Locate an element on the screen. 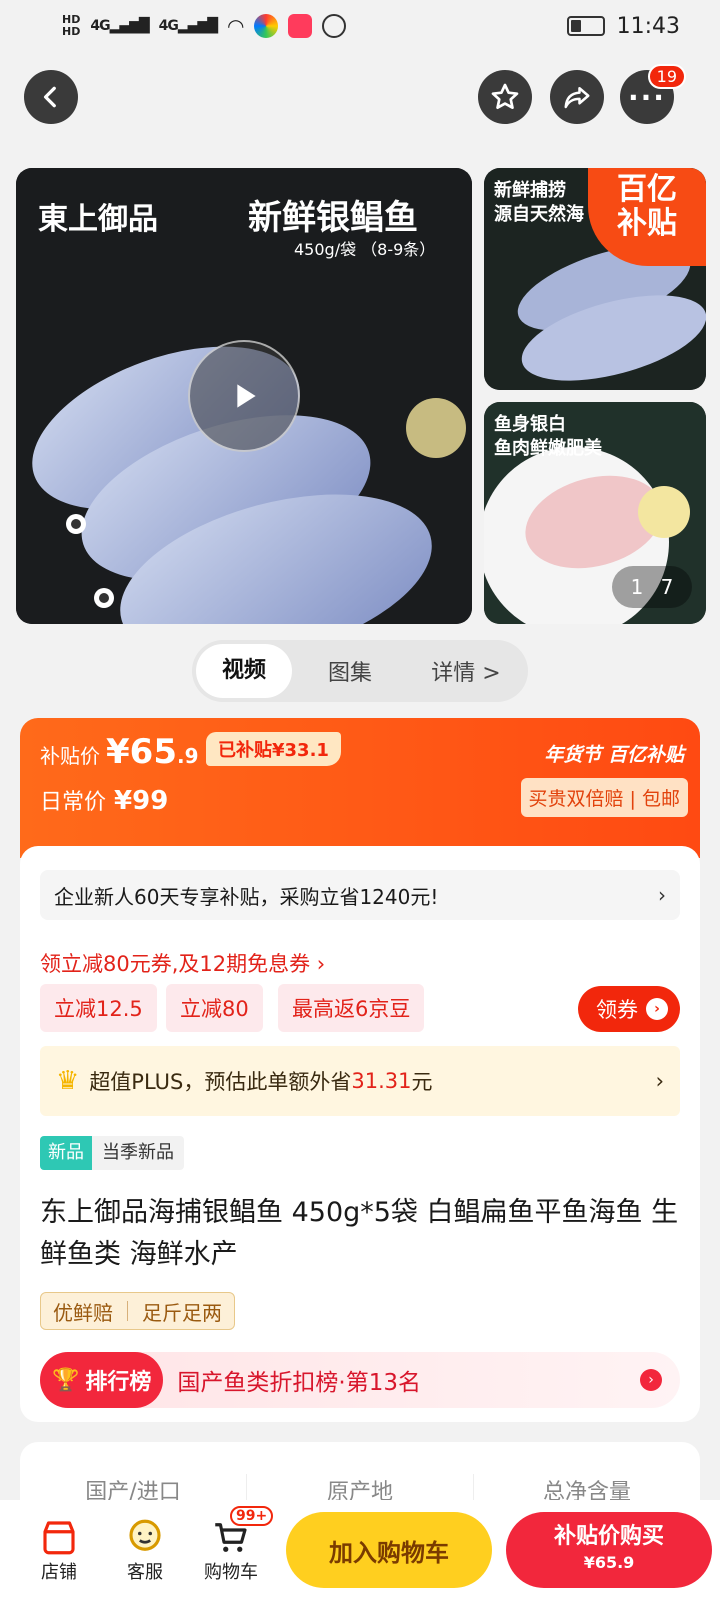  service-icon is located at coordinates (145, 1535).